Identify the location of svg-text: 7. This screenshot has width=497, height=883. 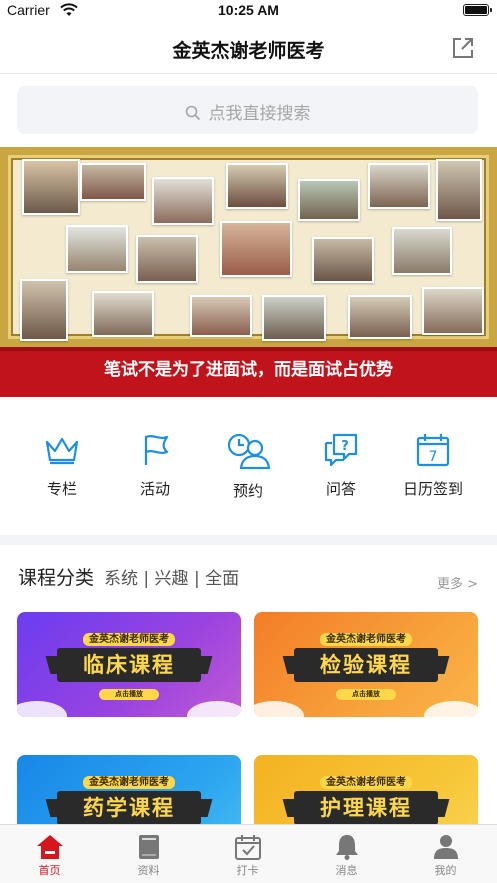
(433, 457).